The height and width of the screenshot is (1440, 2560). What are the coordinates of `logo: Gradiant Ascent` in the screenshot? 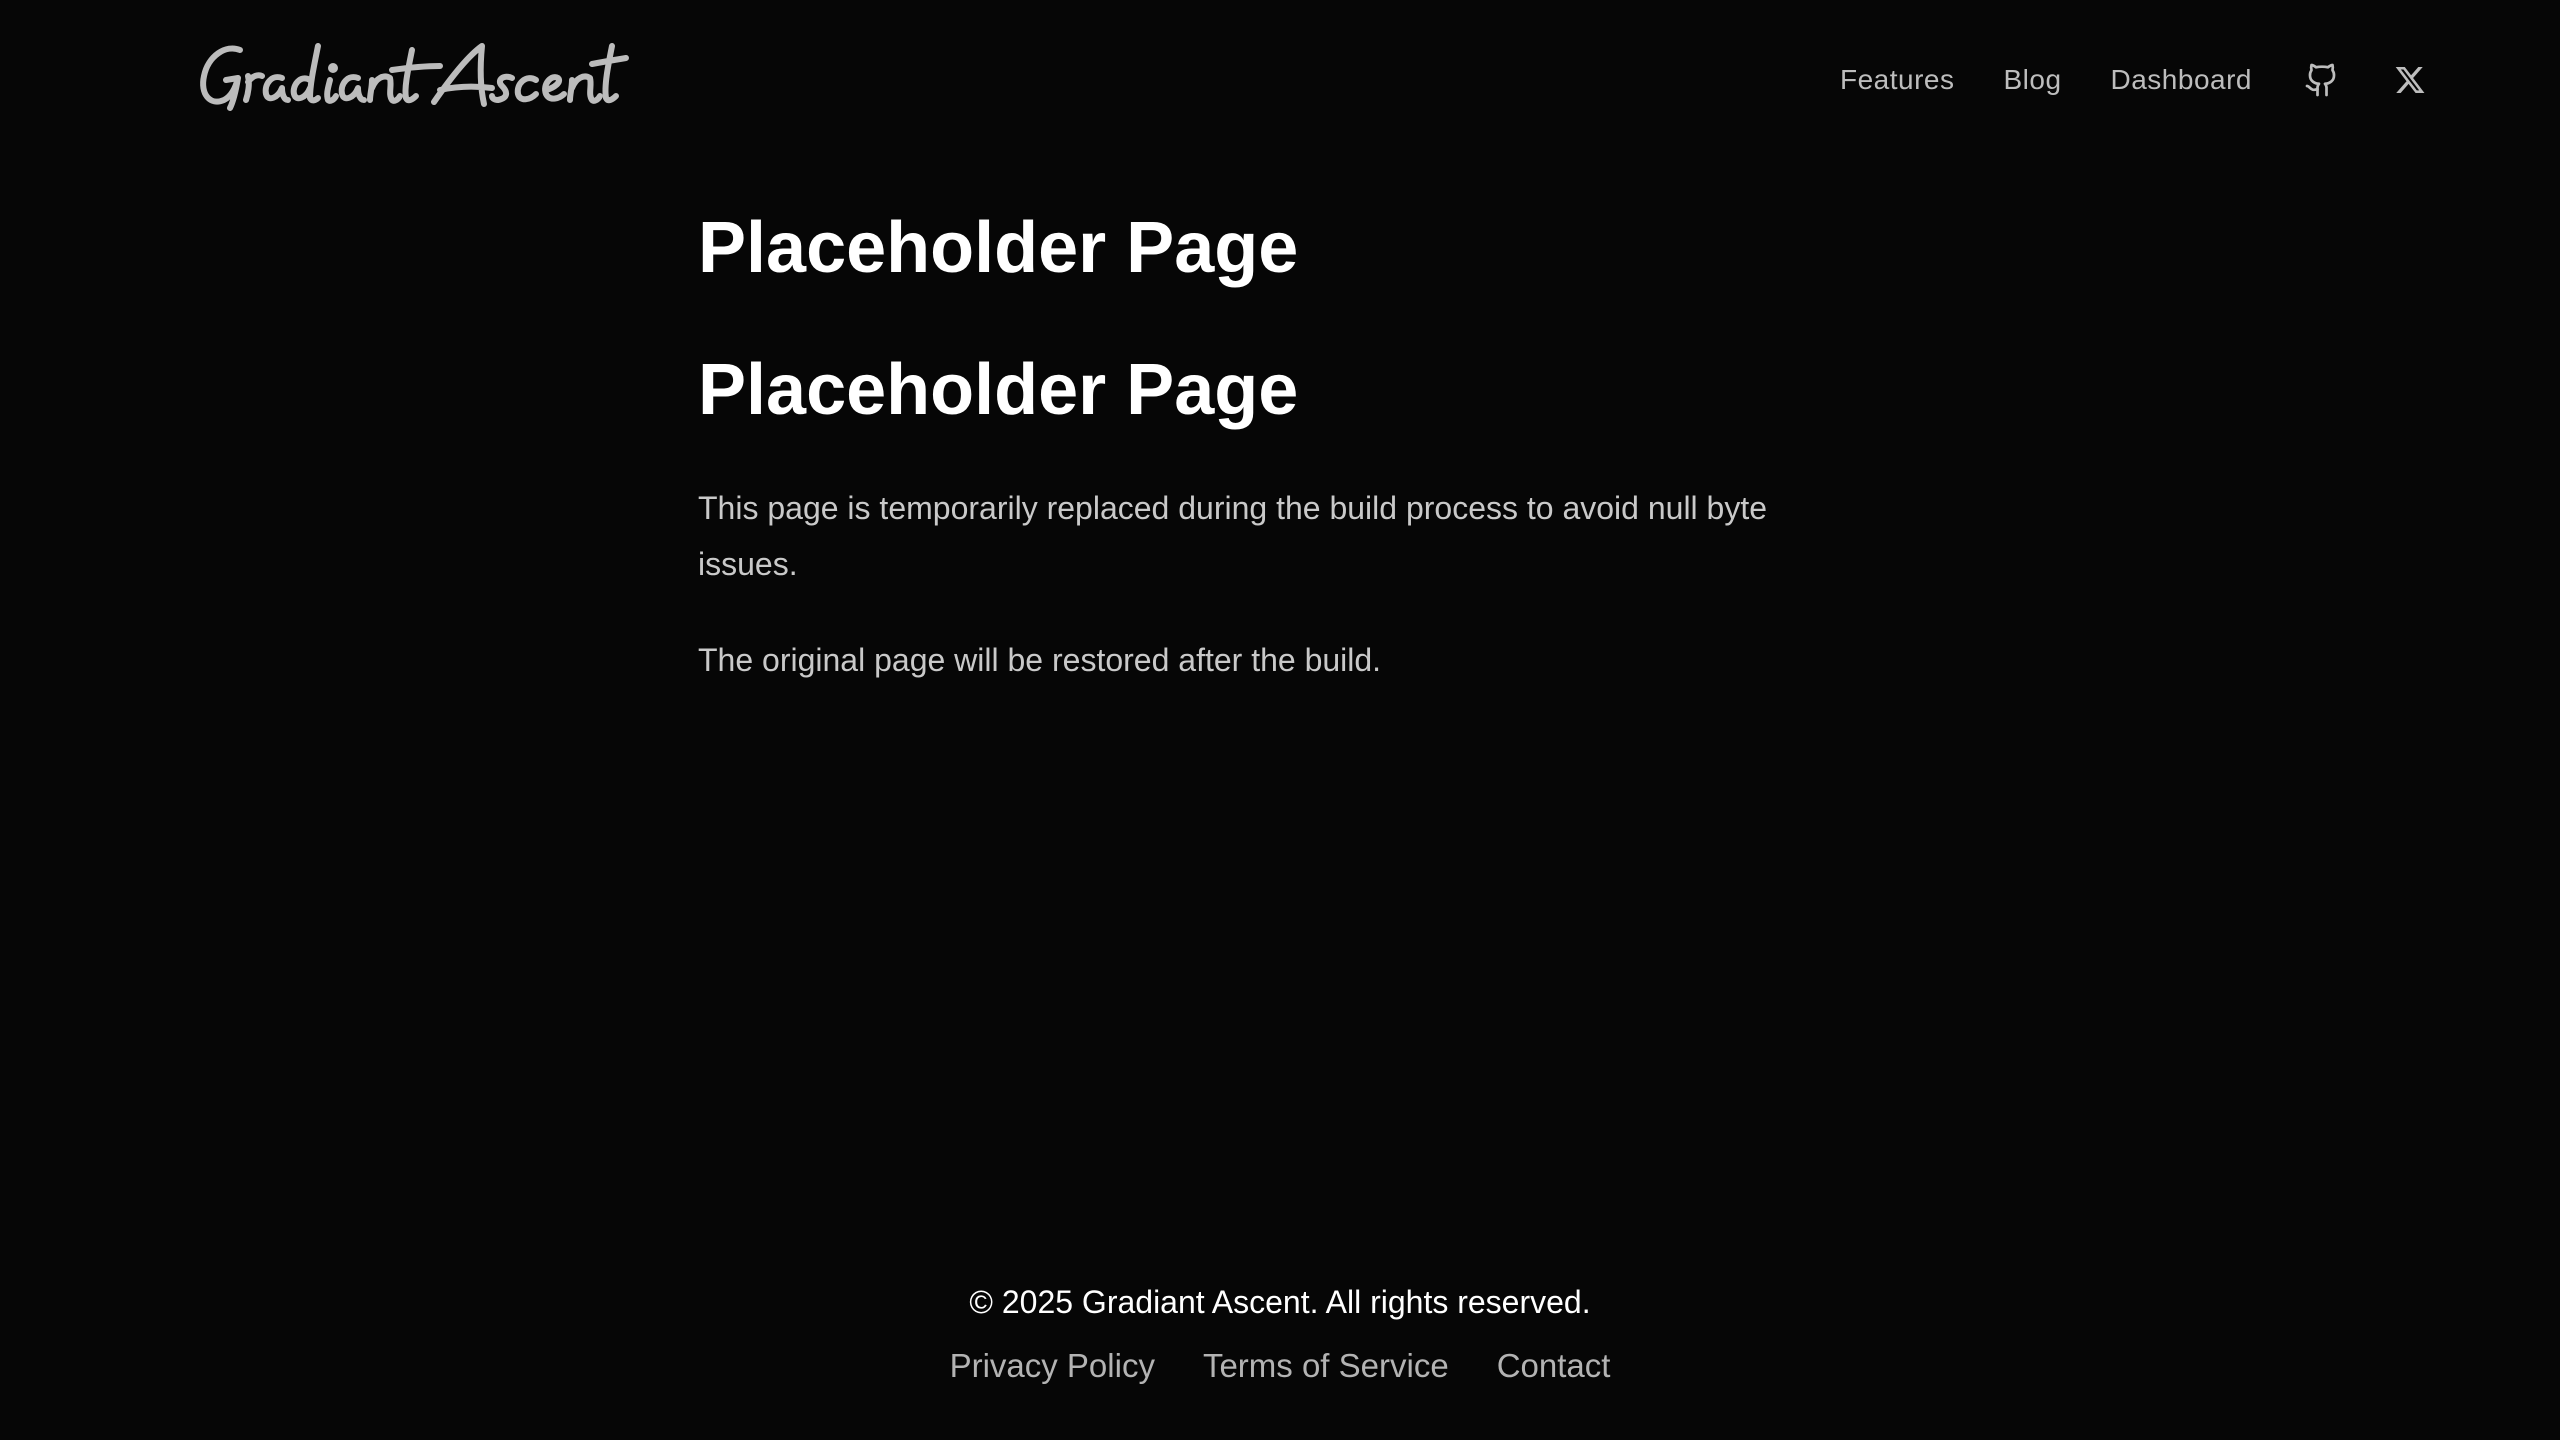 It's located at (412, 78).